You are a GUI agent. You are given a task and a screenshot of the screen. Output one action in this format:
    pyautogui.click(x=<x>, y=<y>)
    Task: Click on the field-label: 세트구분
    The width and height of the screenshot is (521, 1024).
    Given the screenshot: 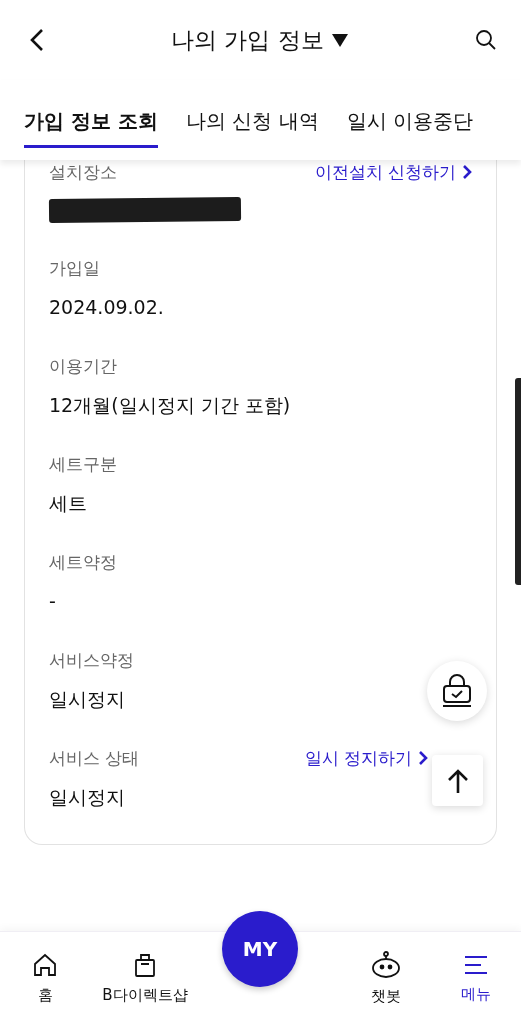 What is the action you would take?
    pyautogui.click(x=83, y=464)
    